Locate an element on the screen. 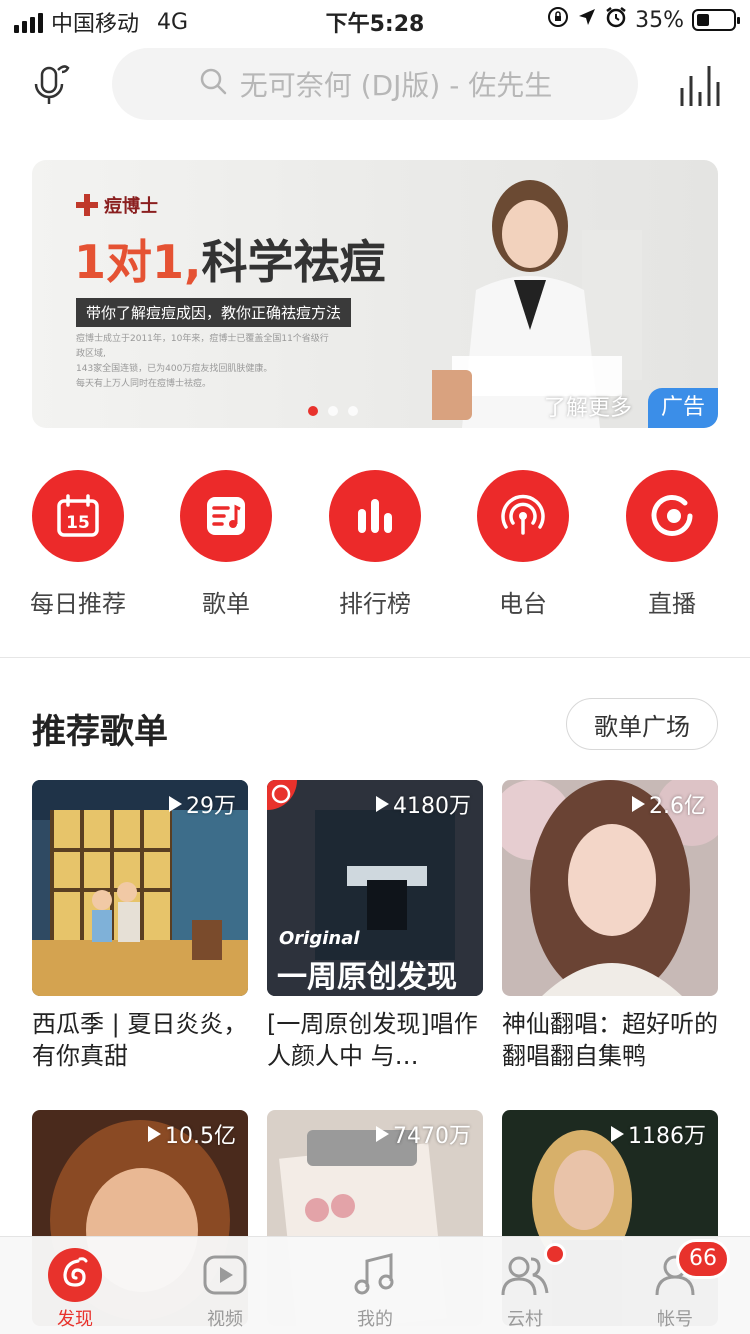 The image size is (750, 1334). cover-tag: Original is located at coordinates (319, 938).